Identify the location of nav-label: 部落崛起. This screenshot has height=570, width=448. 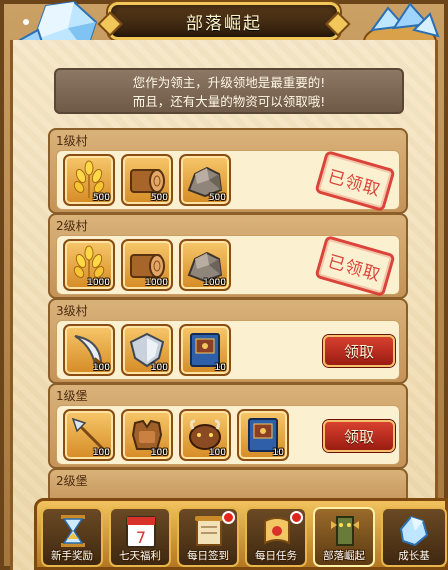
(344, 556).